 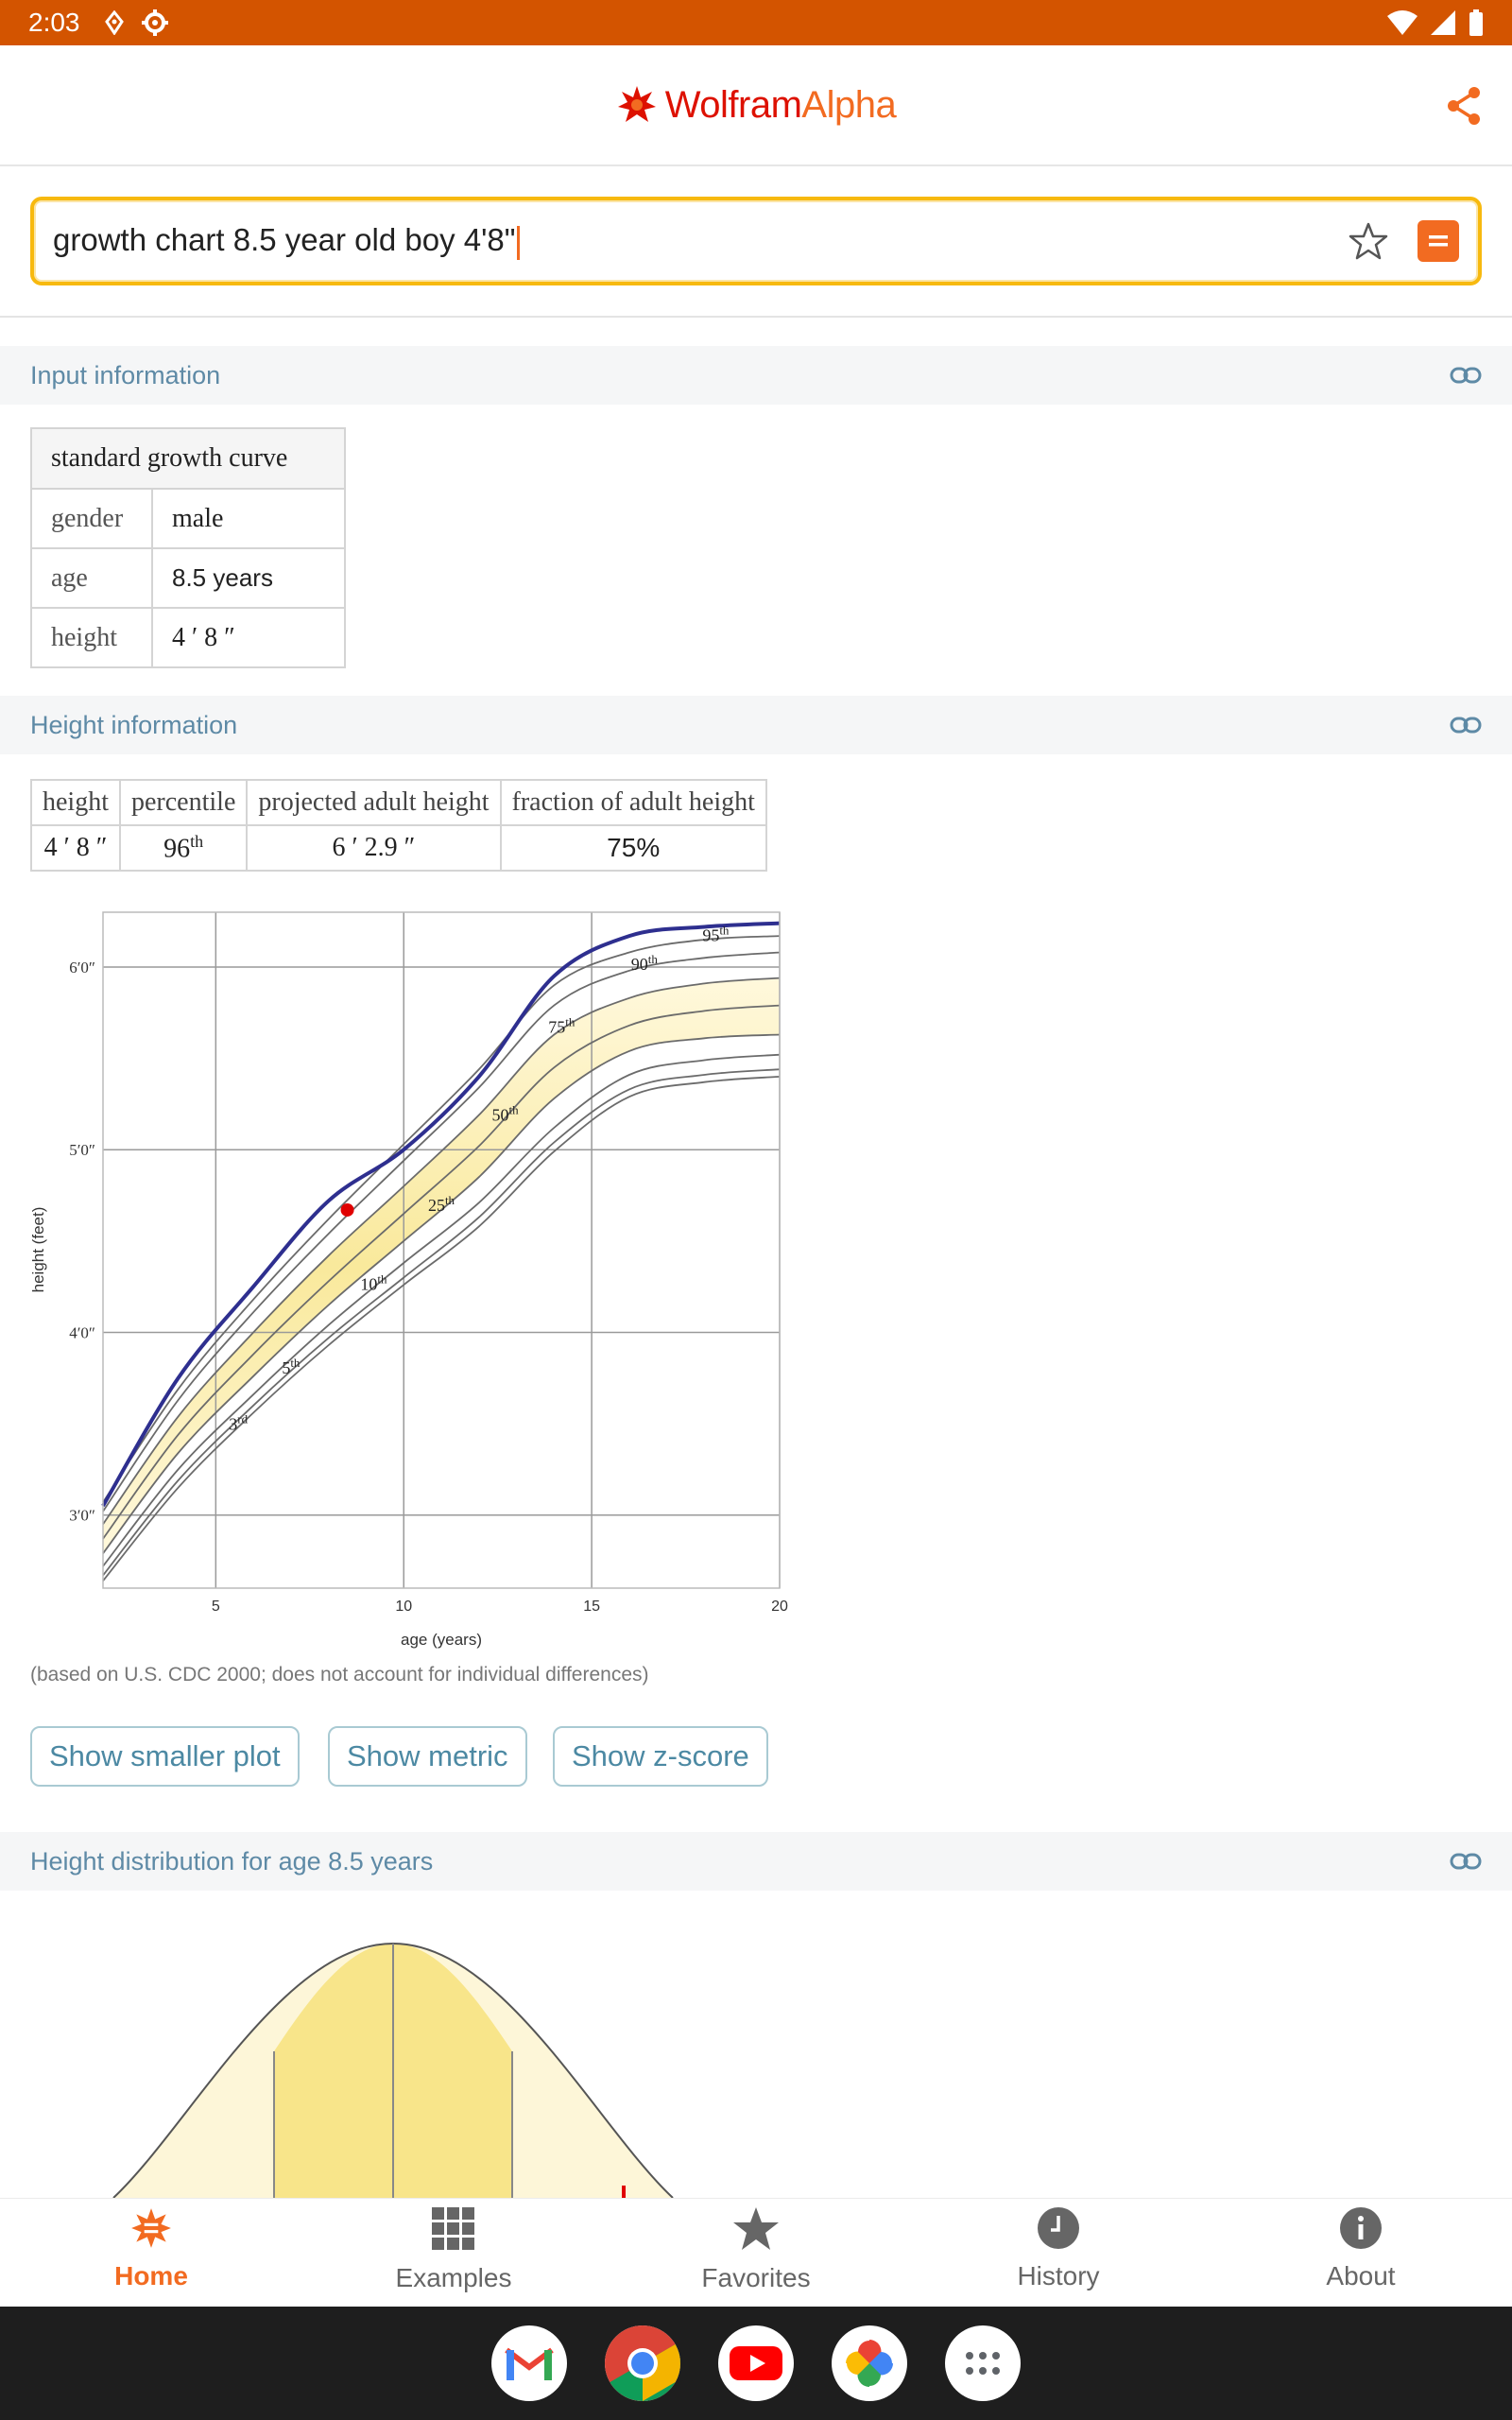 I want to click on x-tick-label: 20, so click(x=779, y=1607).